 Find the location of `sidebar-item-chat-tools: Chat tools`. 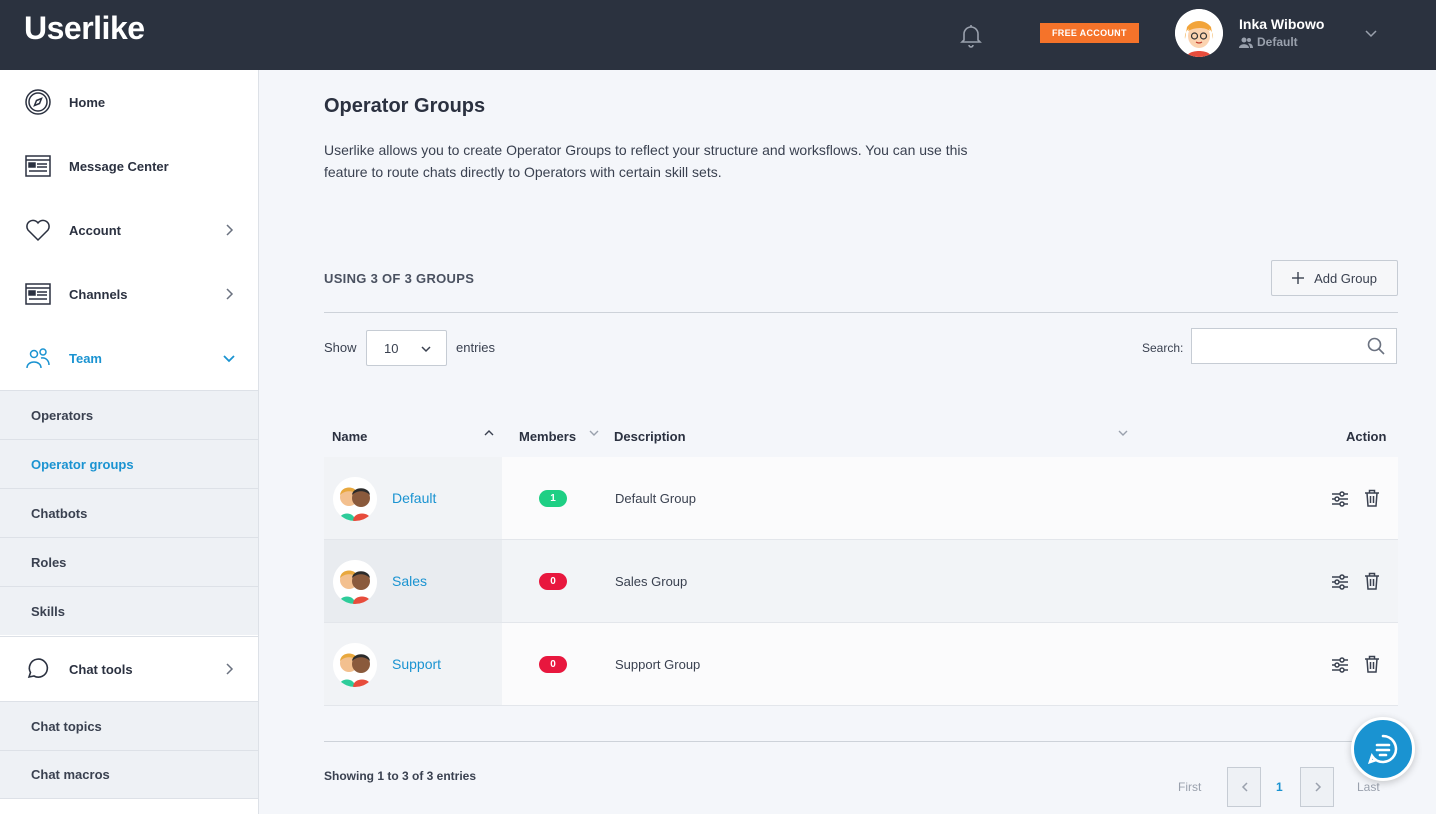

sidebar-item-chat-tools: Chat tools is located at coordinates (129, 668).